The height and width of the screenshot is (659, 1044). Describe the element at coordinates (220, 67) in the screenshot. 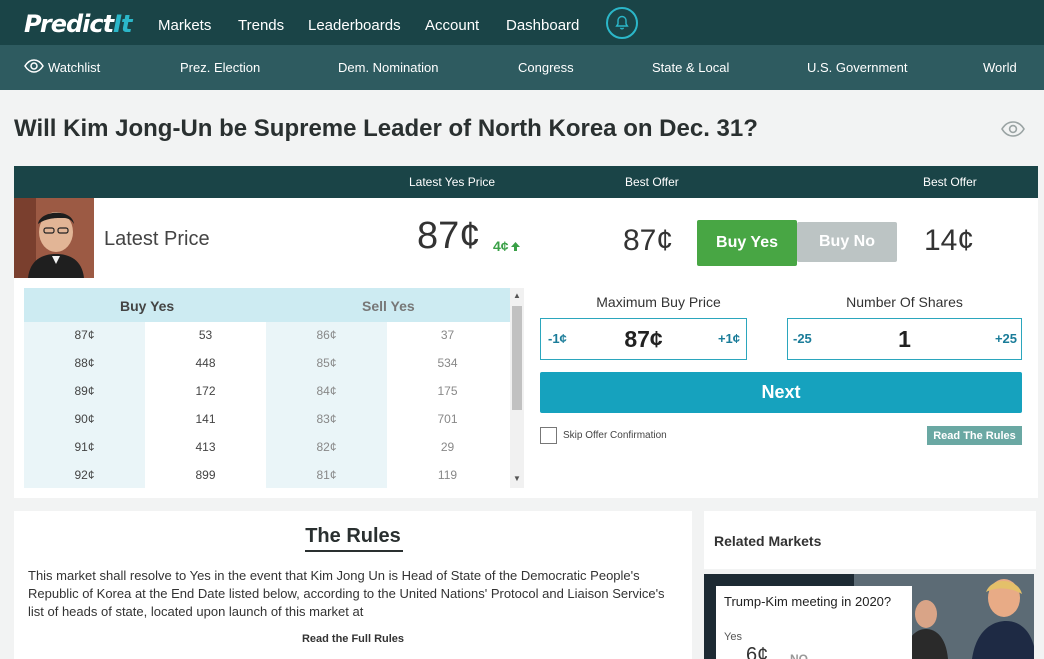

I see `nav-prez-election: Prez. Election` at that location.